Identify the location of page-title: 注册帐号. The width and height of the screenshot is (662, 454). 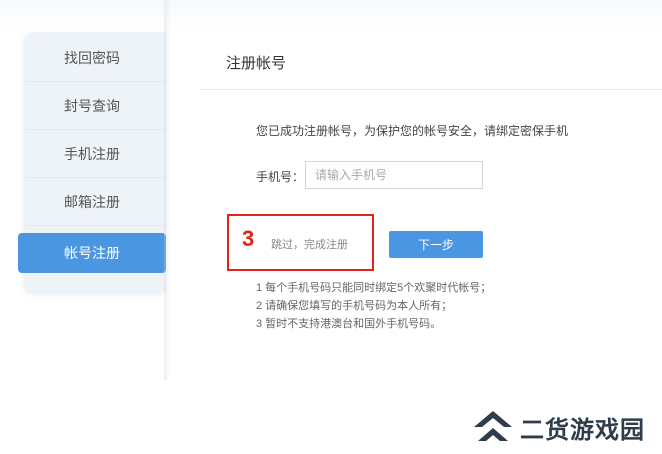
(256, 63).